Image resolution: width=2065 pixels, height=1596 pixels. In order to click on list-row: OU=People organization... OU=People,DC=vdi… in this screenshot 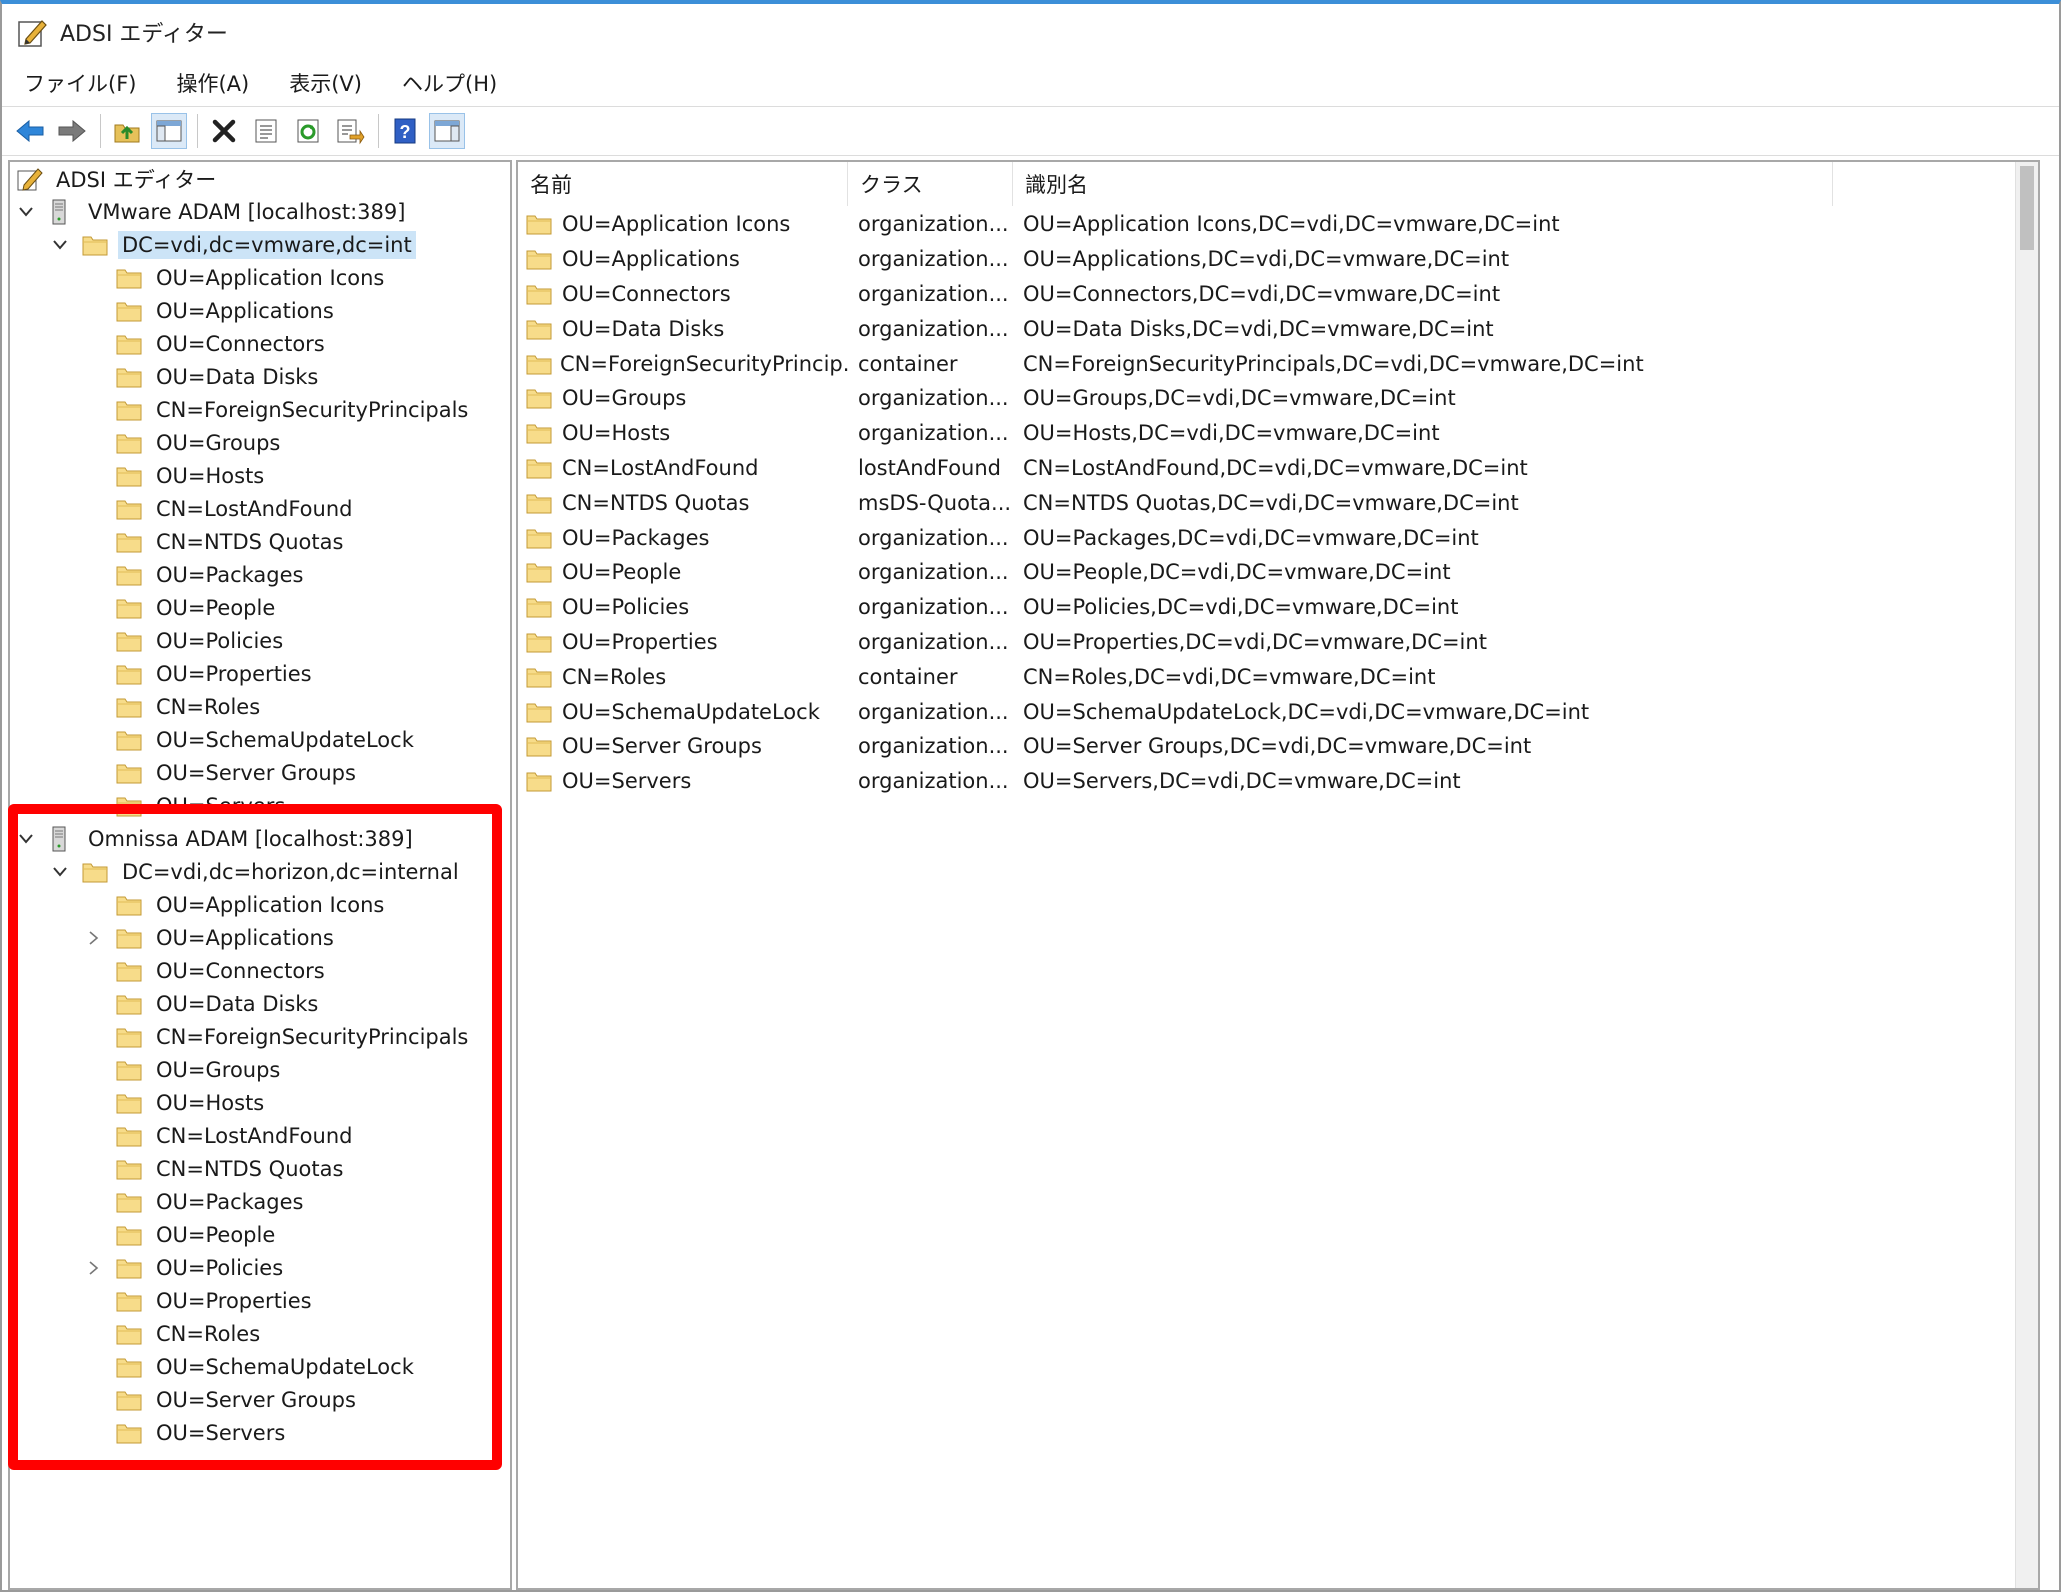, I will do `click(1278, 572)`.